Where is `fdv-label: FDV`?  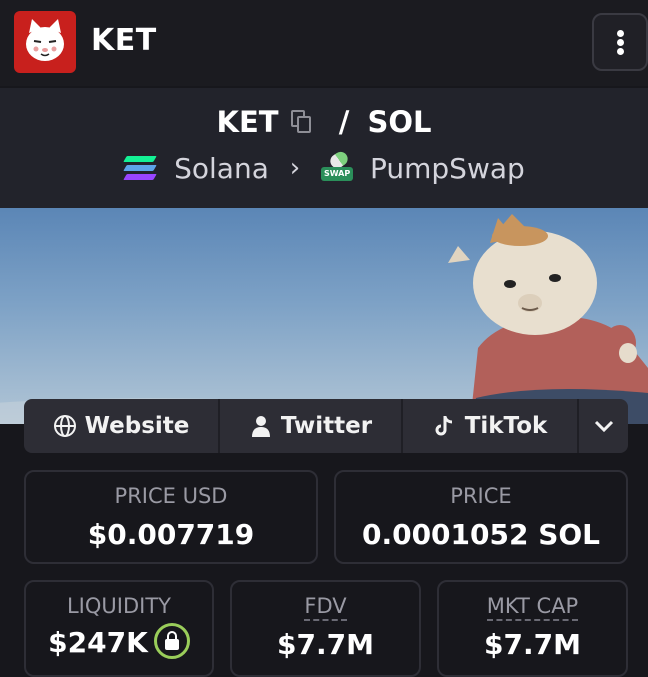 fdv-label: FDV is located at coordinates (325, 607).